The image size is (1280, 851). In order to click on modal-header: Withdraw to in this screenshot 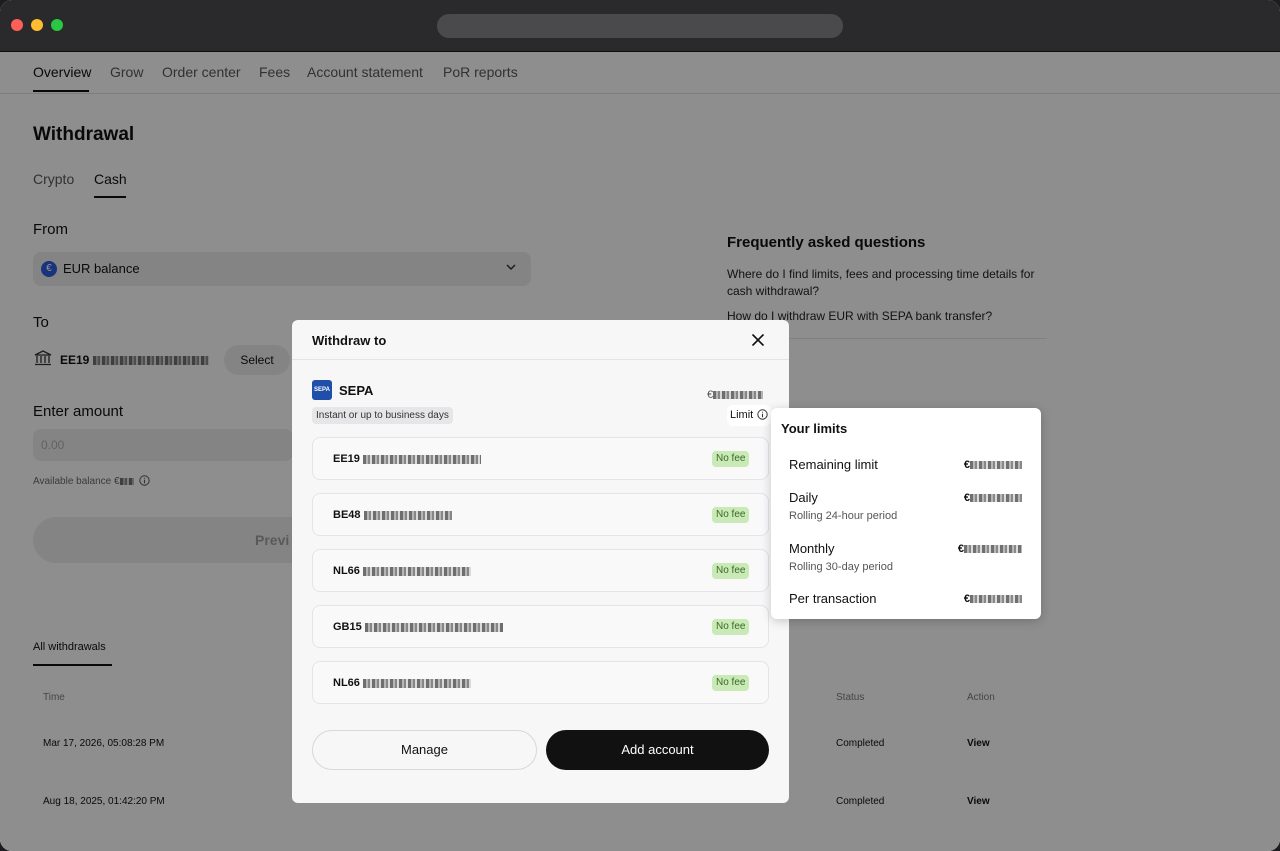, I will do `click(540, 340)`.